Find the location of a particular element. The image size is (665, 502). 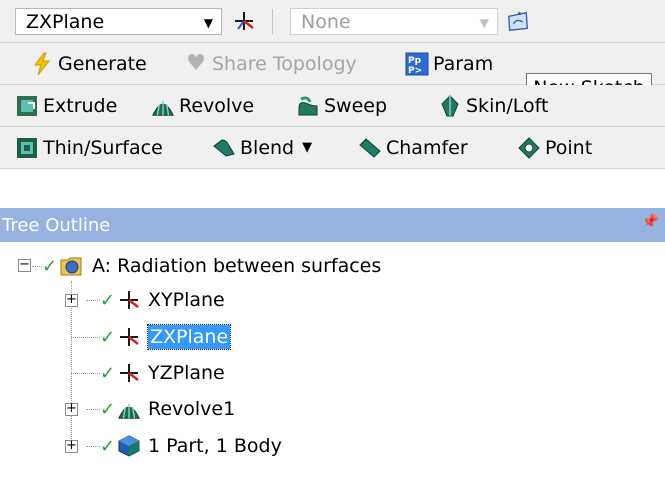

skin-loft-label: Skin/Loft is located at coordinates (507, 105).